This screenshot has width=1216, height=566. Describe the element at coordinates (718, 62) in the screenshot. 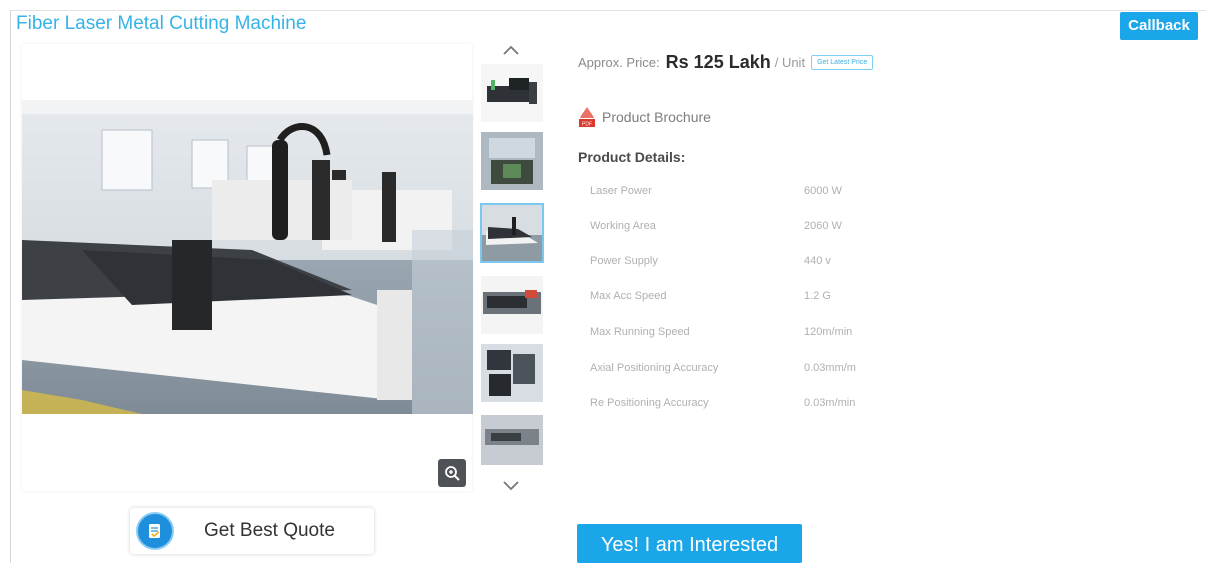

I see `price-value: Rs 125 Lakh` at that location.